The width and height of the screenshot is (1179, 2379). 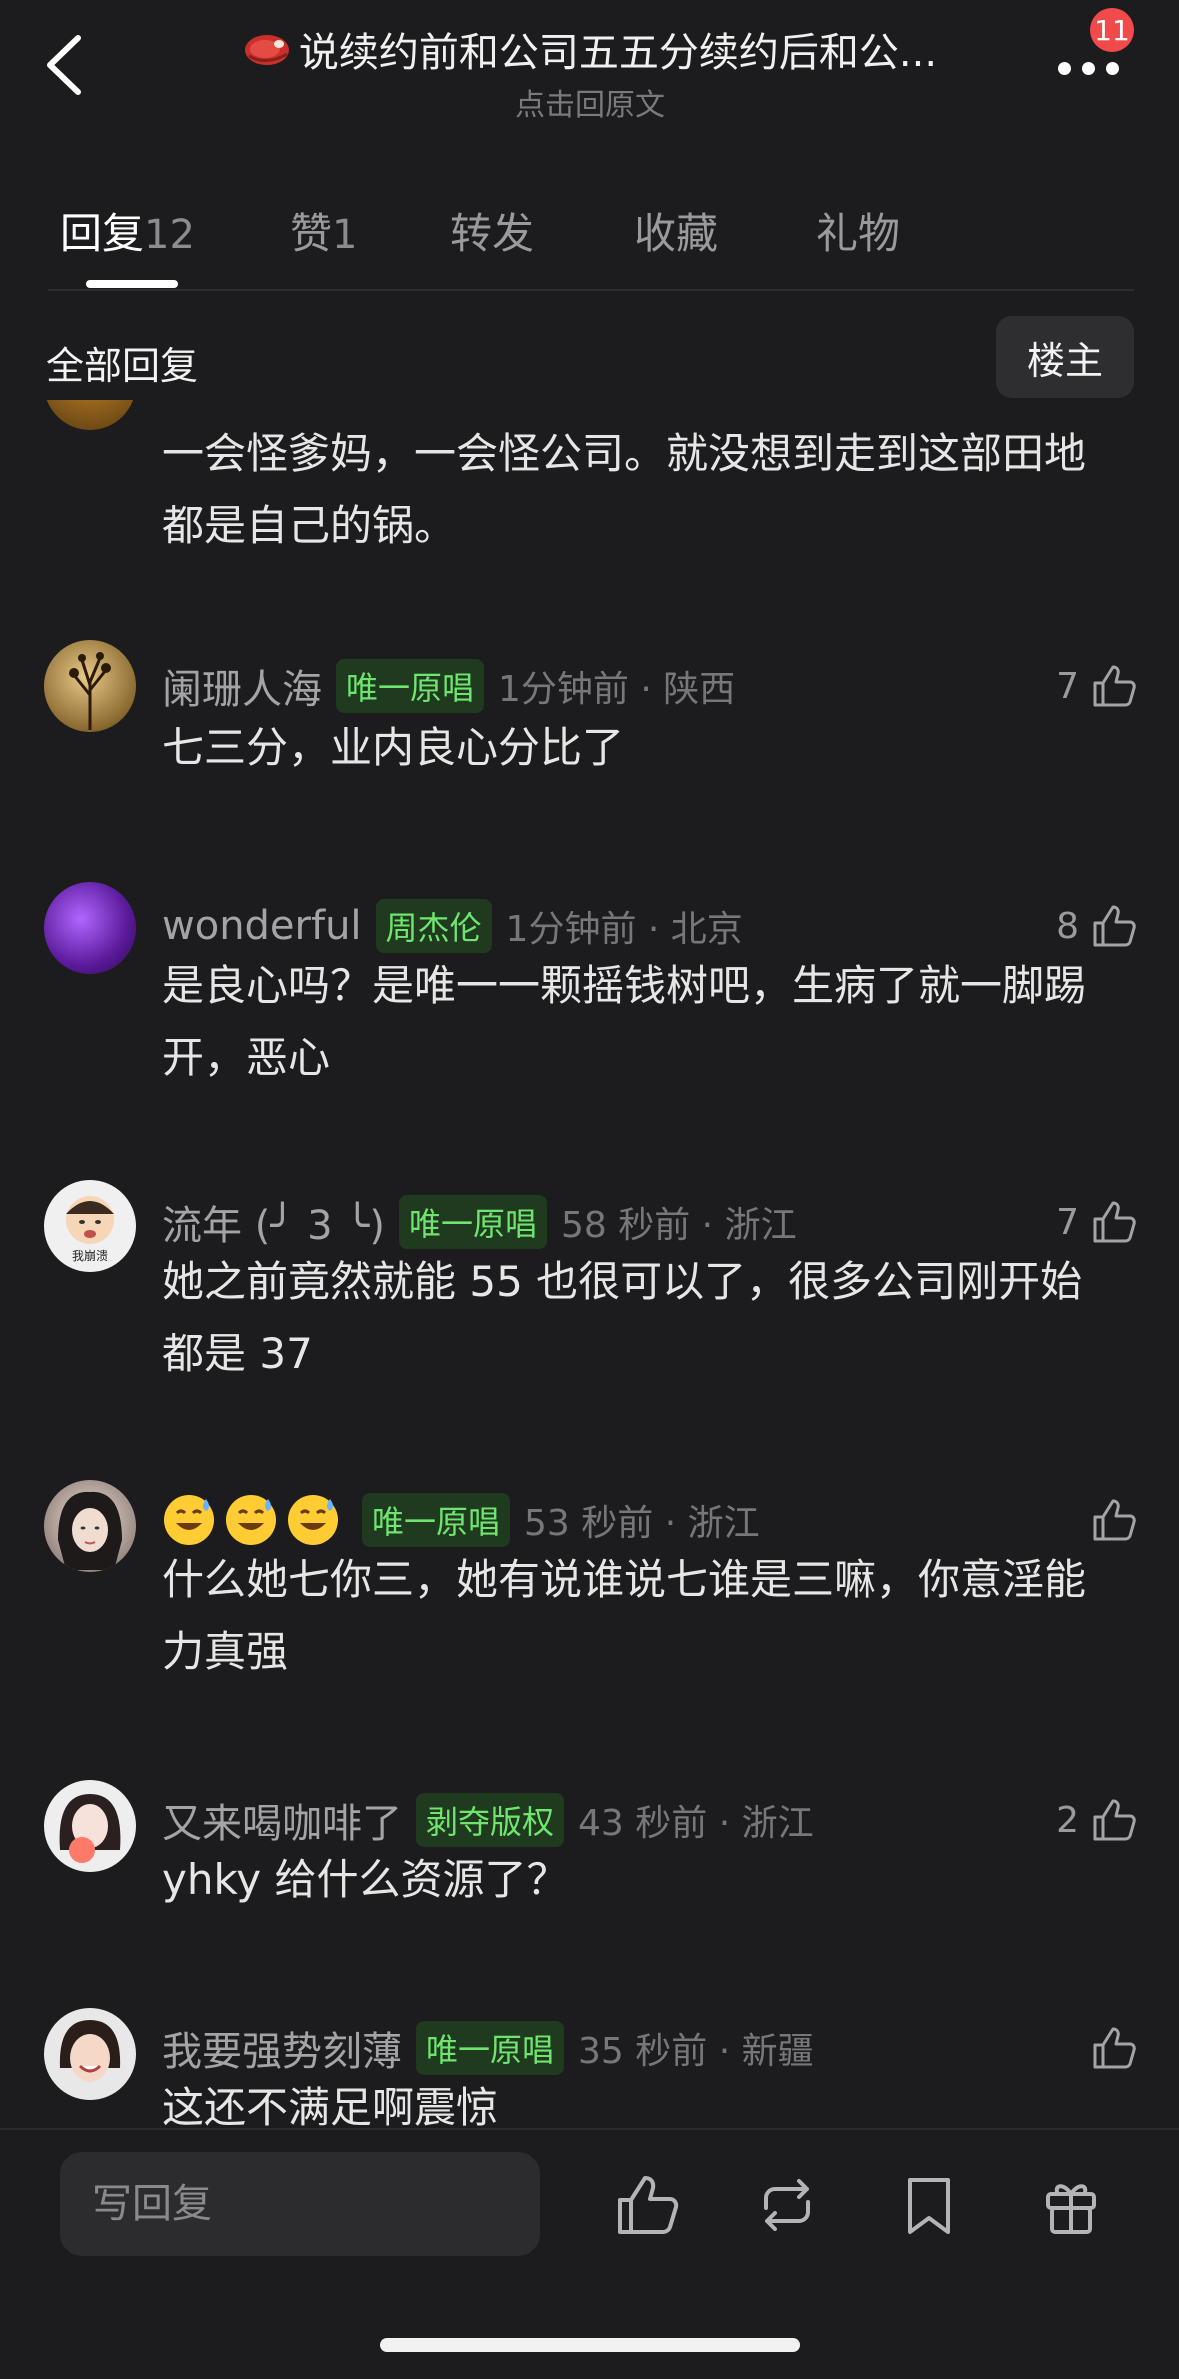 I want to click on chevron-left-icon, so click(x=64, y=65).